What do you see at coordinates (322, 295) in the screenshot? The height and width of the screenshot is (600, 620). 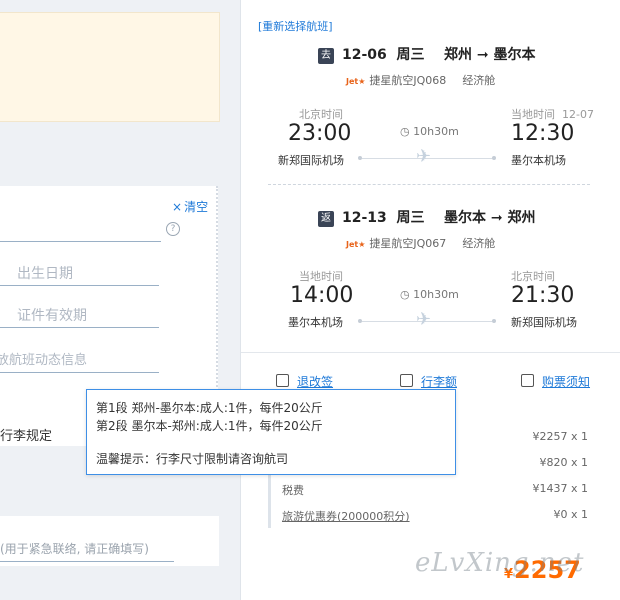 I see `inbound-dep-time: 14:00` at bounding box center [322, 295].